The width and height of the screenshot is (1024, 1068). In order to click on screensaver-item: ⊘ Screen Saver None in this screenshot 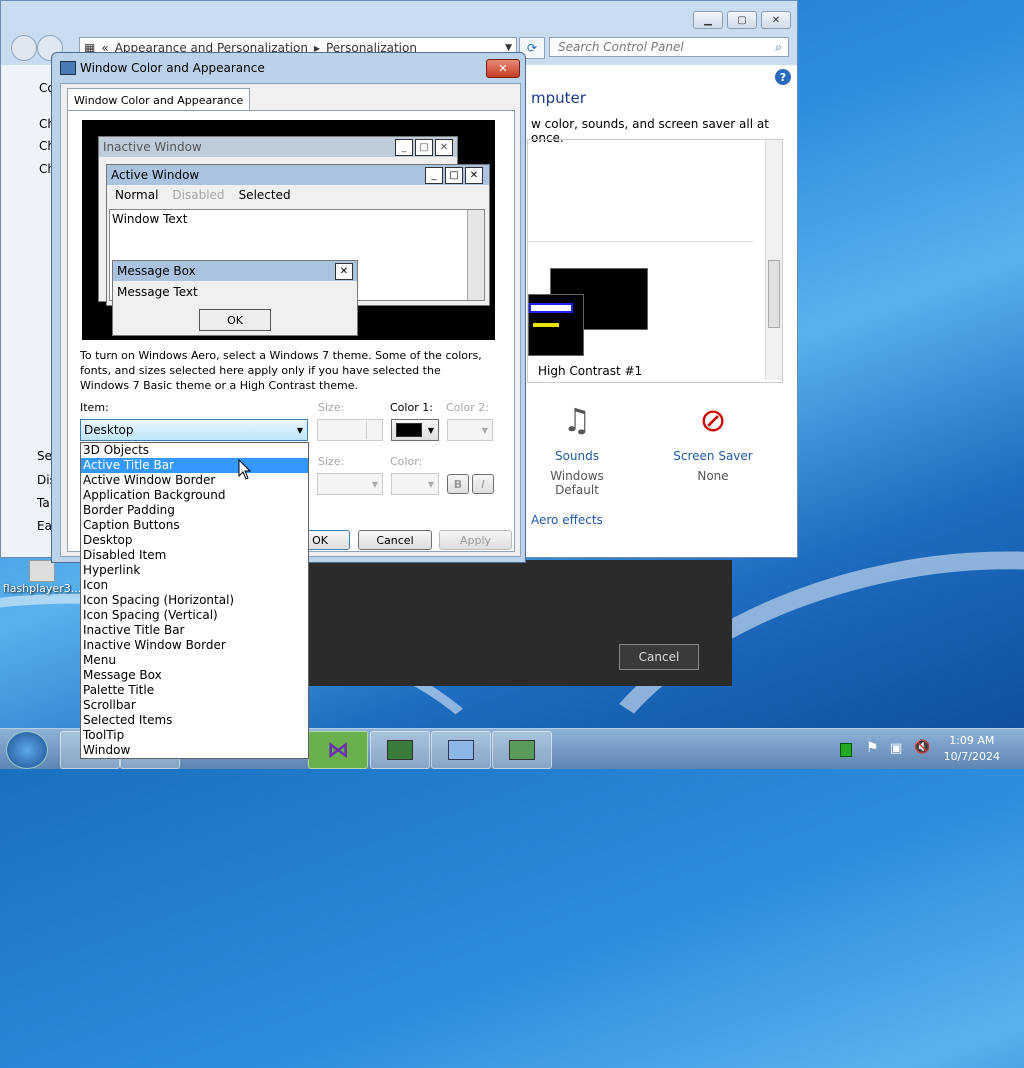, I will do `click(713, 442)`.